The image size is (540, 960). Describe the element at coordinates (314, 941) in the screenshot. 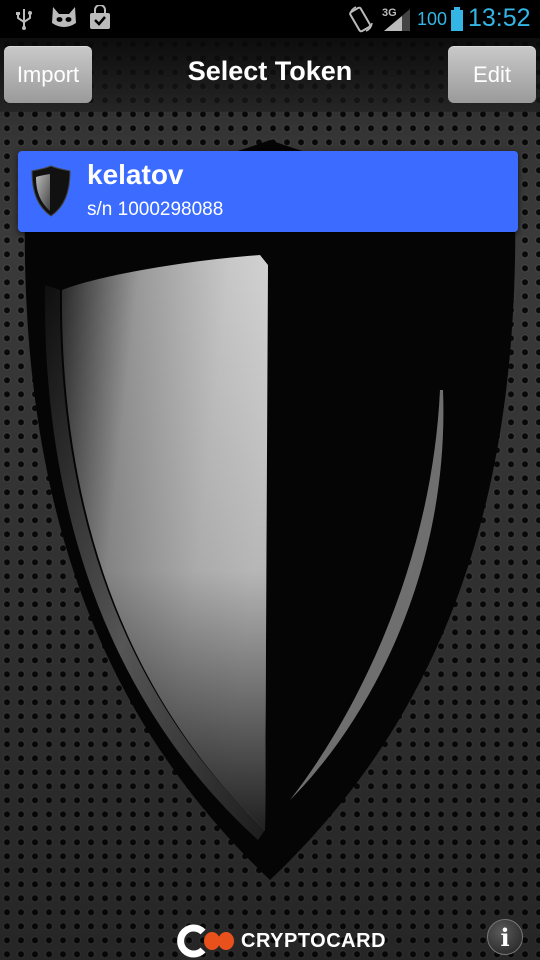

I see `brand-name: CRYPTOCARD` at that location.